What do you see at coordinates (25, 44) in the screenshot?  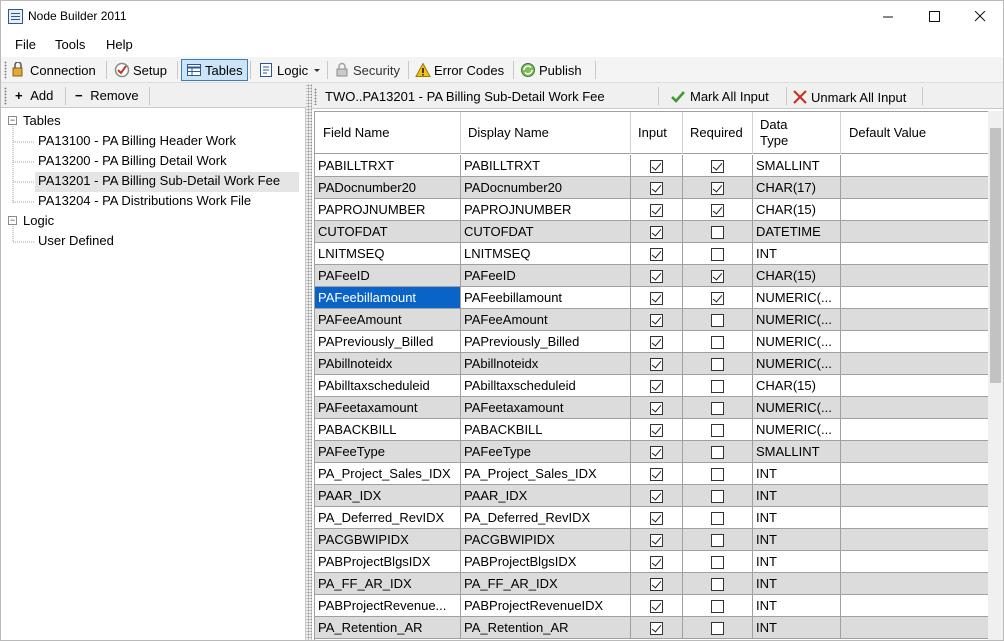 I see `menu-file: File` at bounding box center [25, 44].